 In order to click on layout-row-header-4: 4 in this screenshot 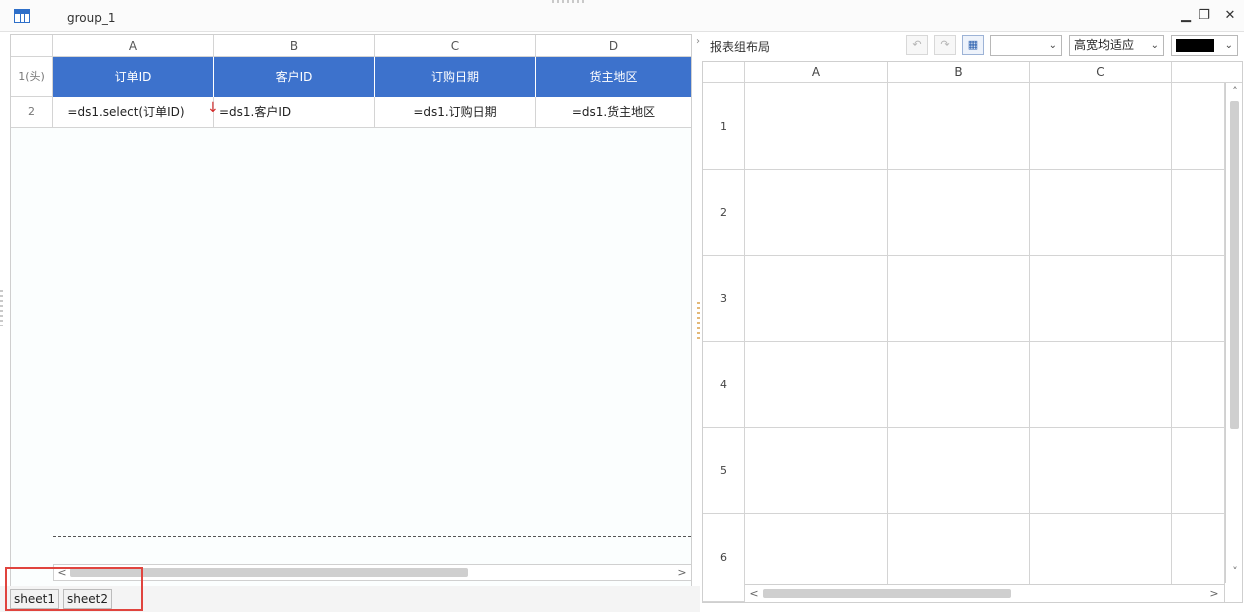, I will do `click(724, 385)`.